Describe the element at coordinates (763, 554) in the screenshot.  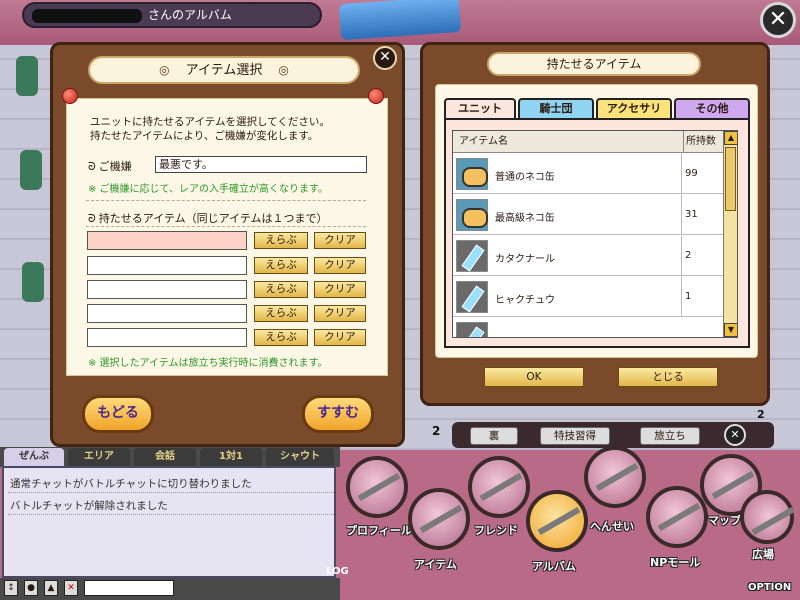
I see `plaza-menu-label: 広場` at that location.